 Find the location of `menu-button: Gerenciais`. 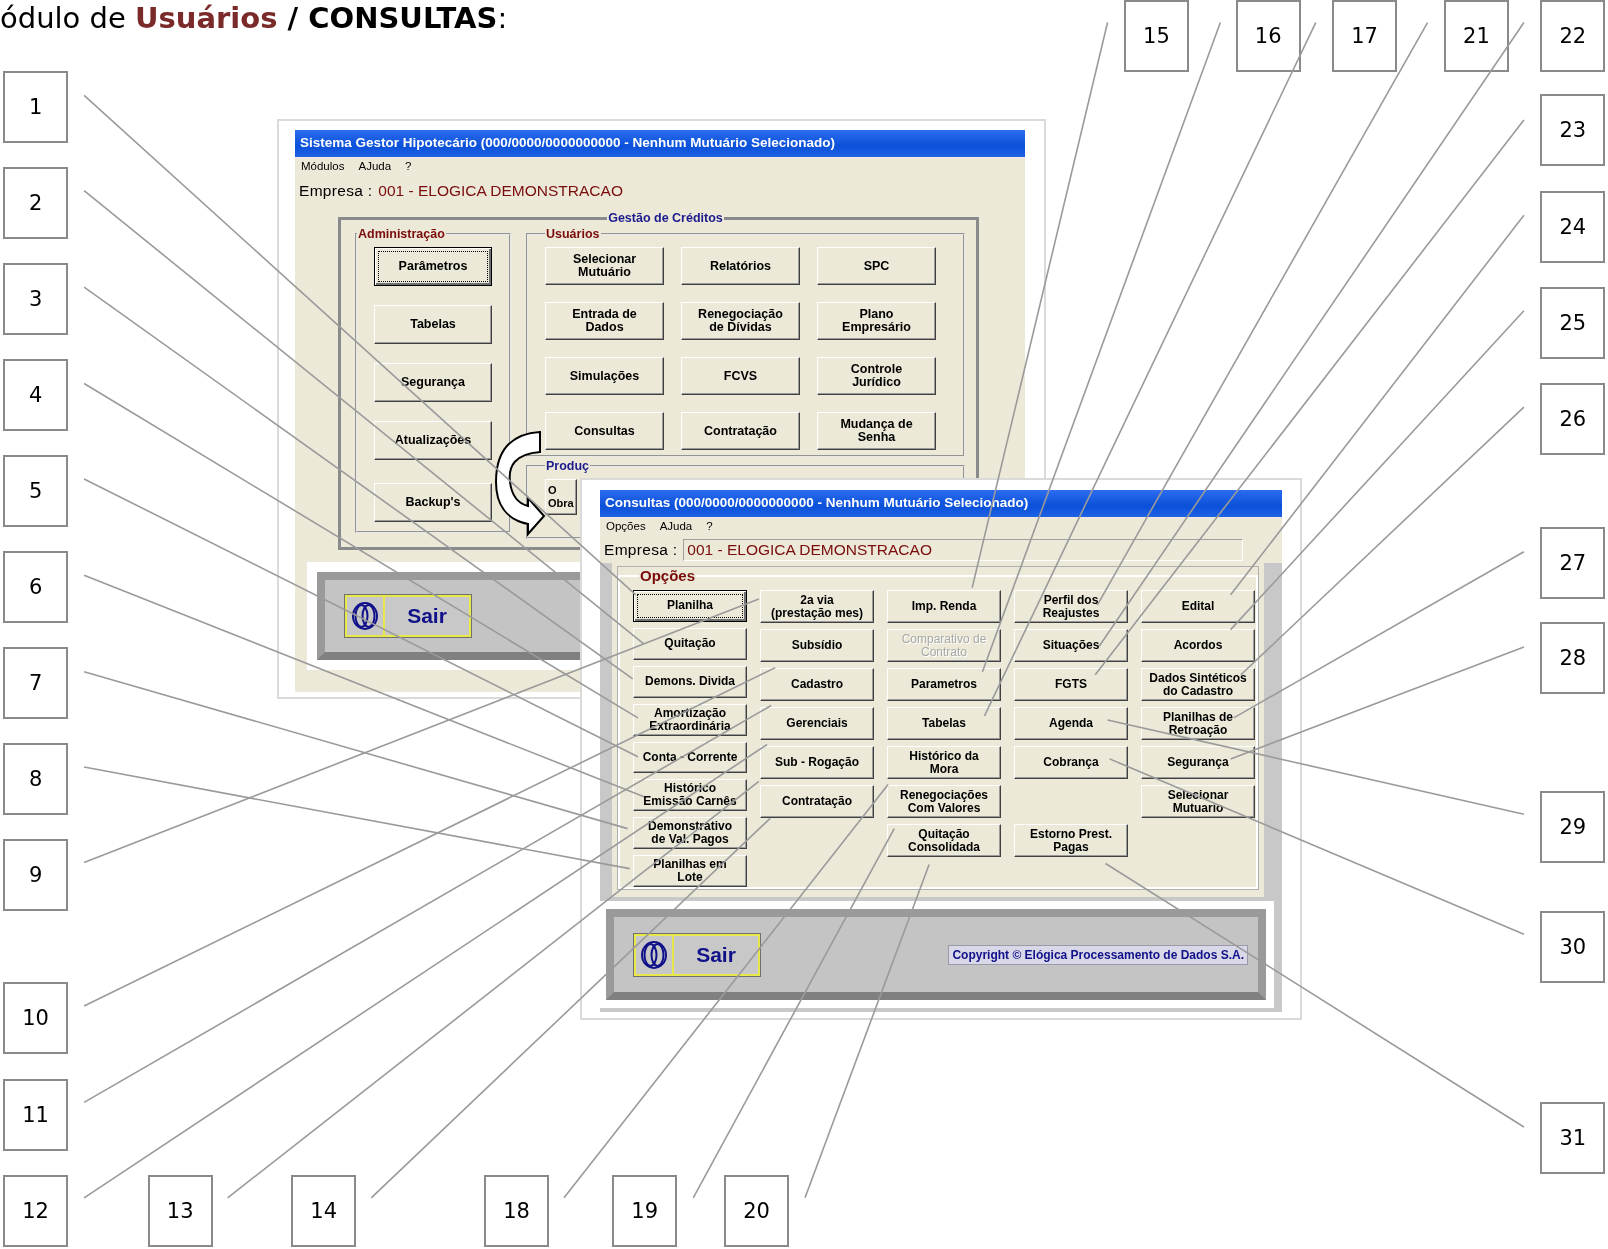

menu-button: Gerenciais is located at coordinates (817, 723).